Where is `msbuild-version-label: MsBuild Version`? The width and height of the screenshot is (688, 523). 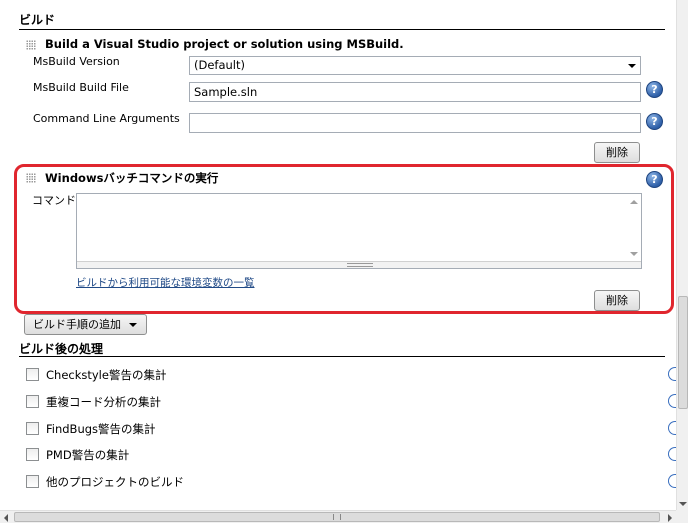 msbuild-version-label: MsBuild Version is located at coordinates (76, 61).